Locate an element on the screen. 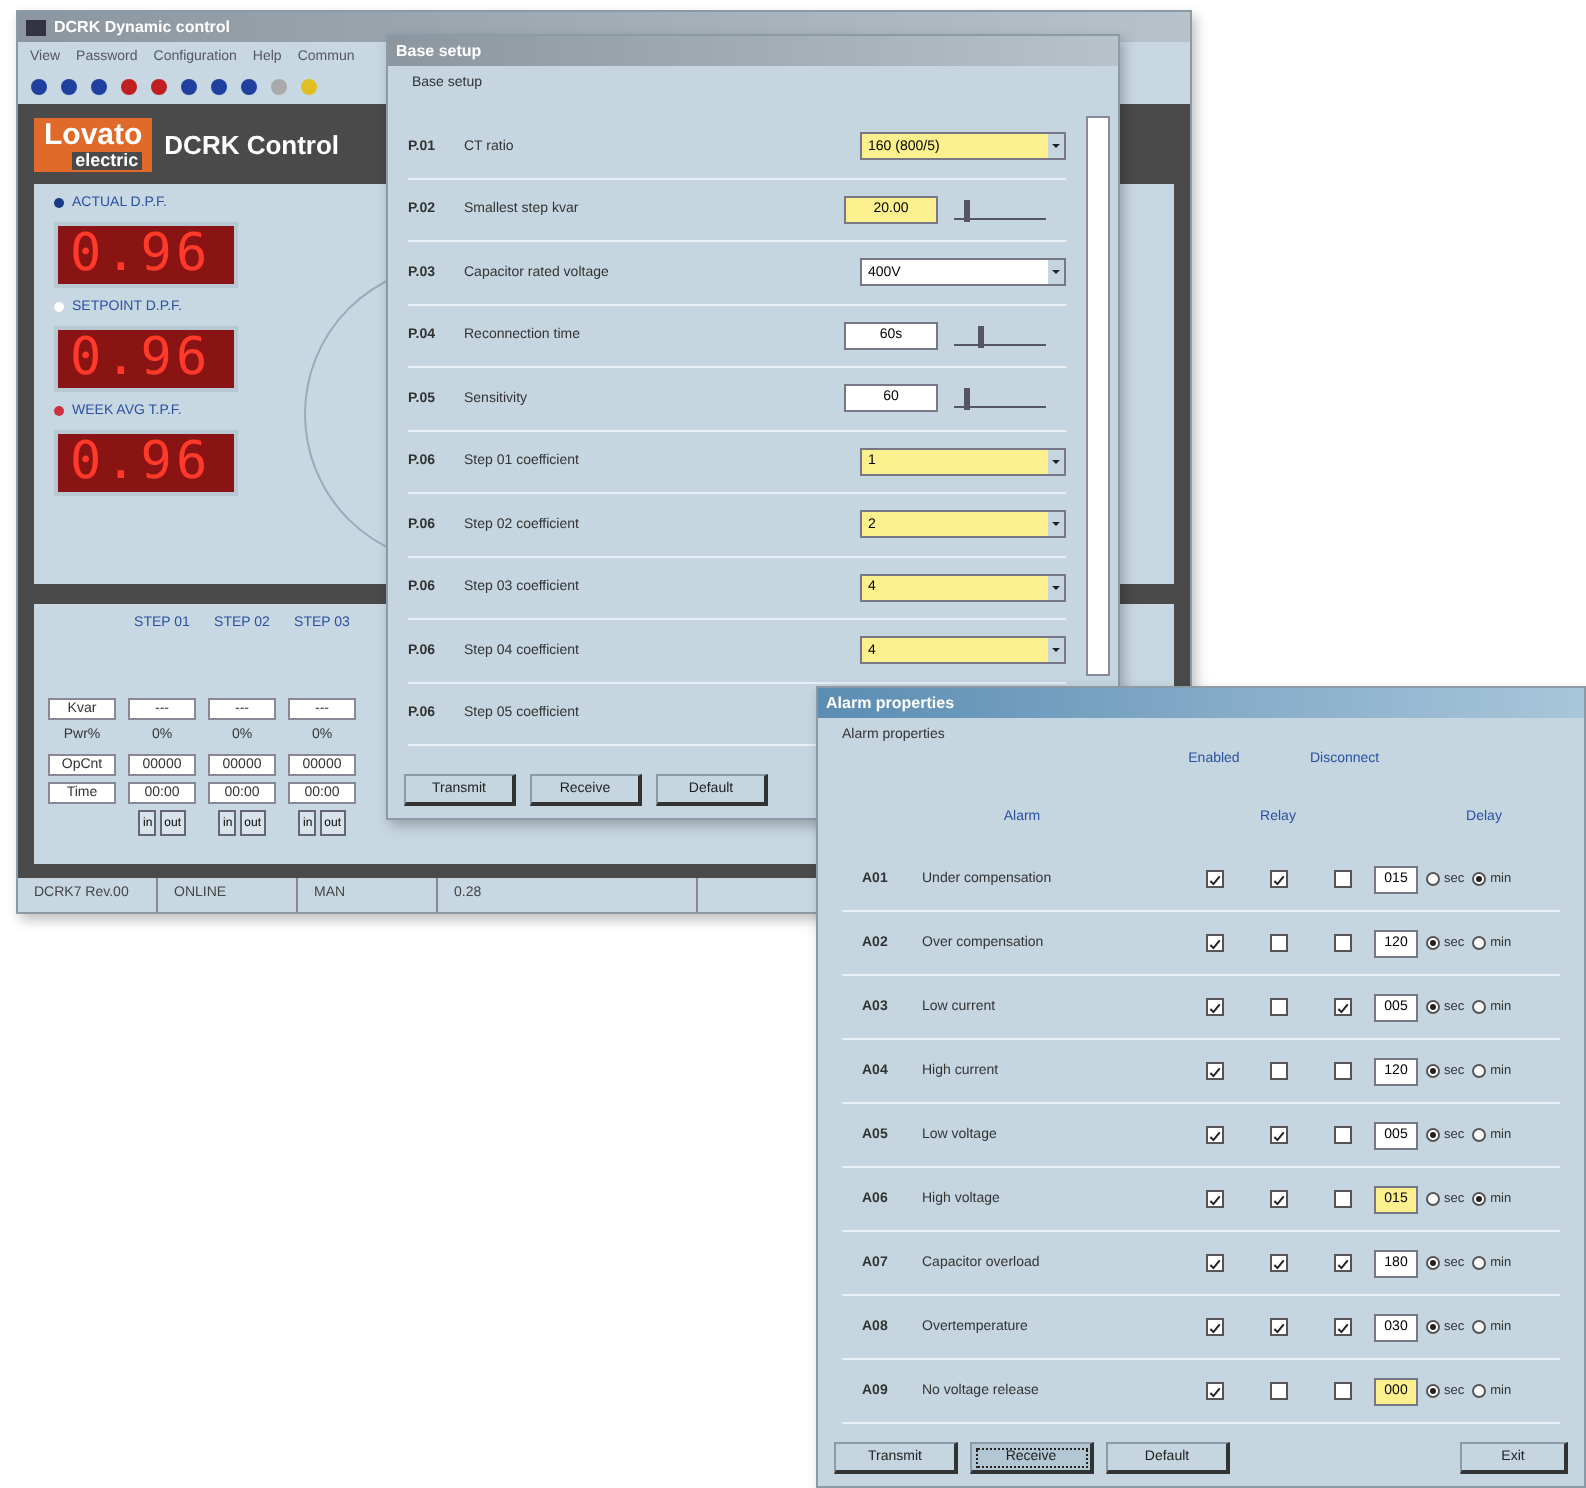  window-title: Alarm properties is located at coordinates (890, 703).